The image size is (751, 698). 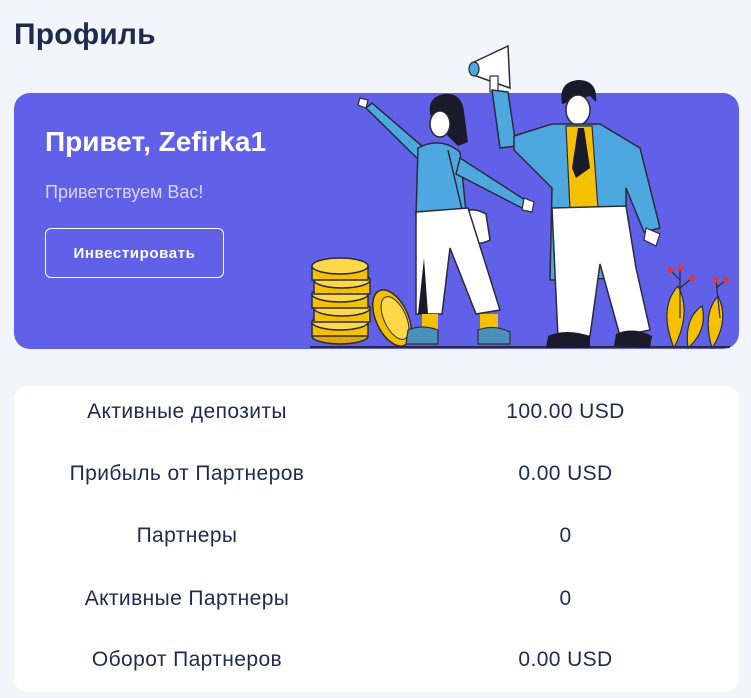 What do you see at coordinates (376, 660) in the screenshot?
I see `stat-row-partner-turnover: Оборот Партнеров 0.00 USD` at bounding box center [376, 660].